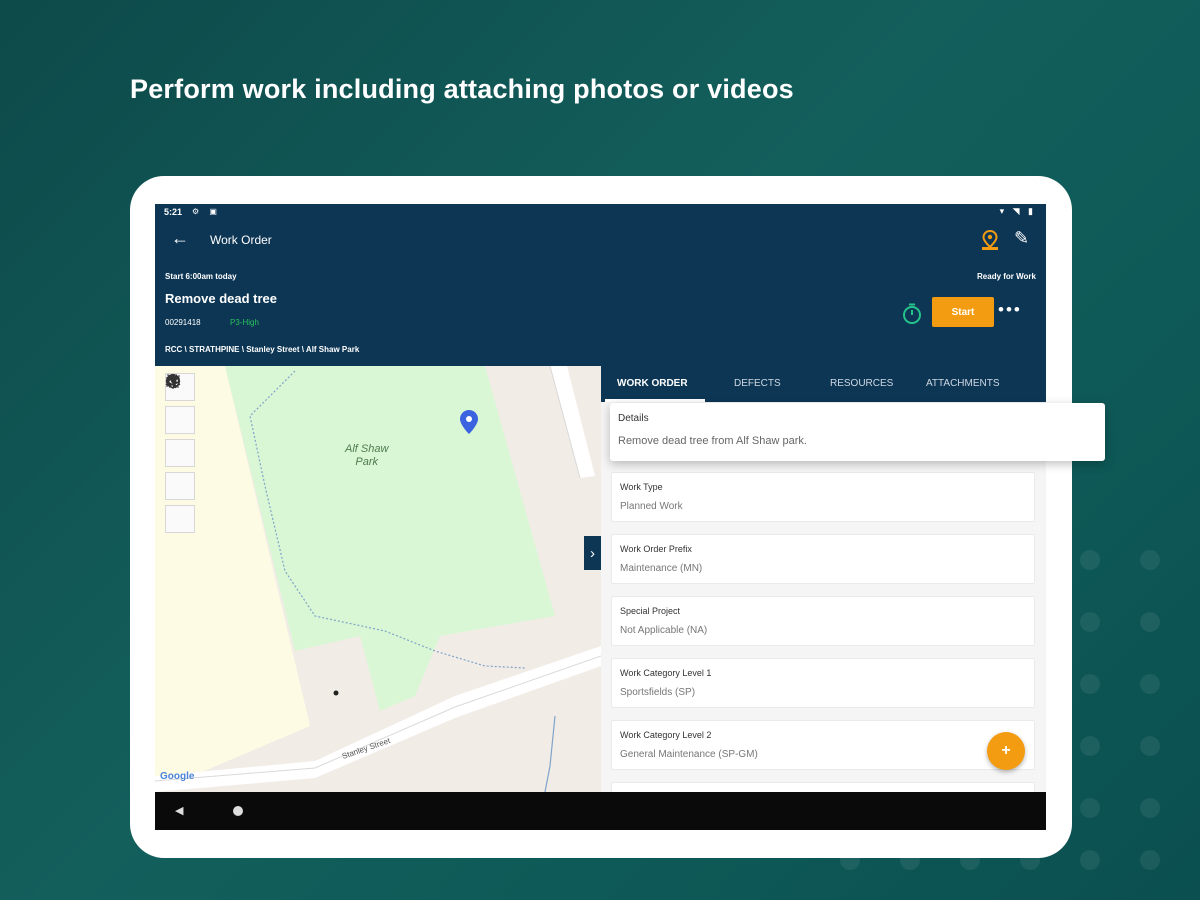 Image resolution: width=1200 pixels, height=900 pixels. What do you see at coordinates (652, 383) in the screenshot?
I see `tab-work-order: WORK ORDER` at bounding box center [652, 383].